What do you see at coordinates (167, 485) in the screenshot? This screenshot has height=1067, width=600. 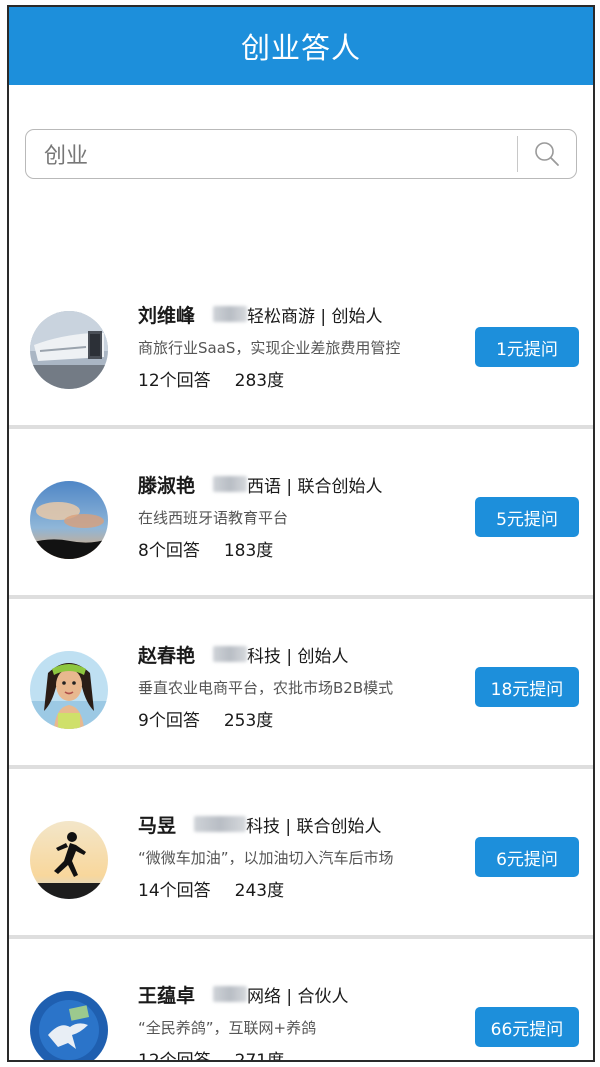 I see `answerer-name: 滕淑艳` at bounding box center [167, 485].